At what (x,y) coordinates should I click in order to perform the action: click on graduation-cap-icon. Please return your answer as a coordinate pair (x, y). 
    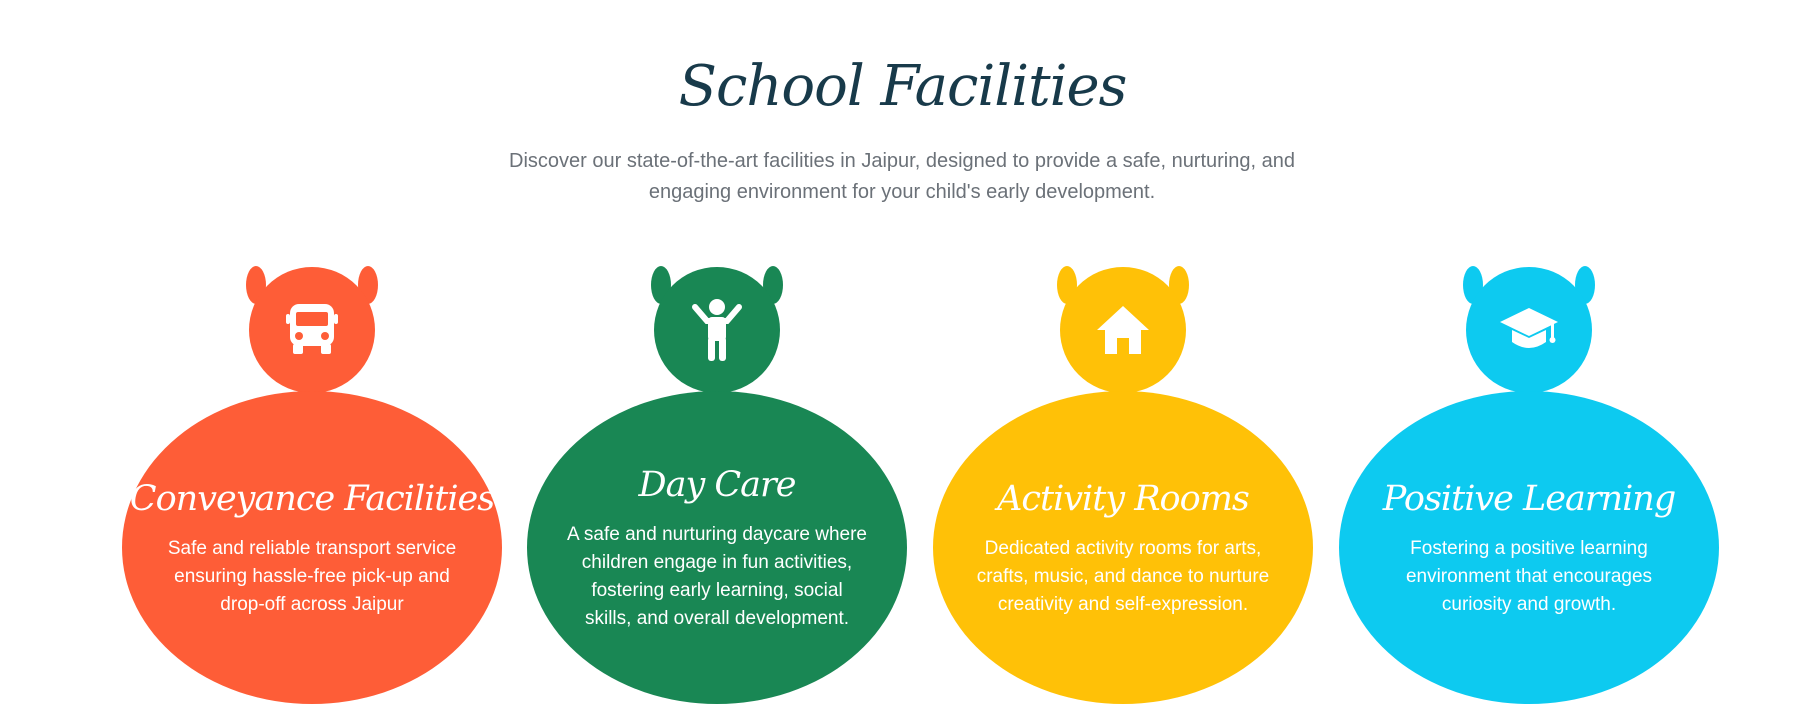
    Looking at the image, I should click on (1529, 328).